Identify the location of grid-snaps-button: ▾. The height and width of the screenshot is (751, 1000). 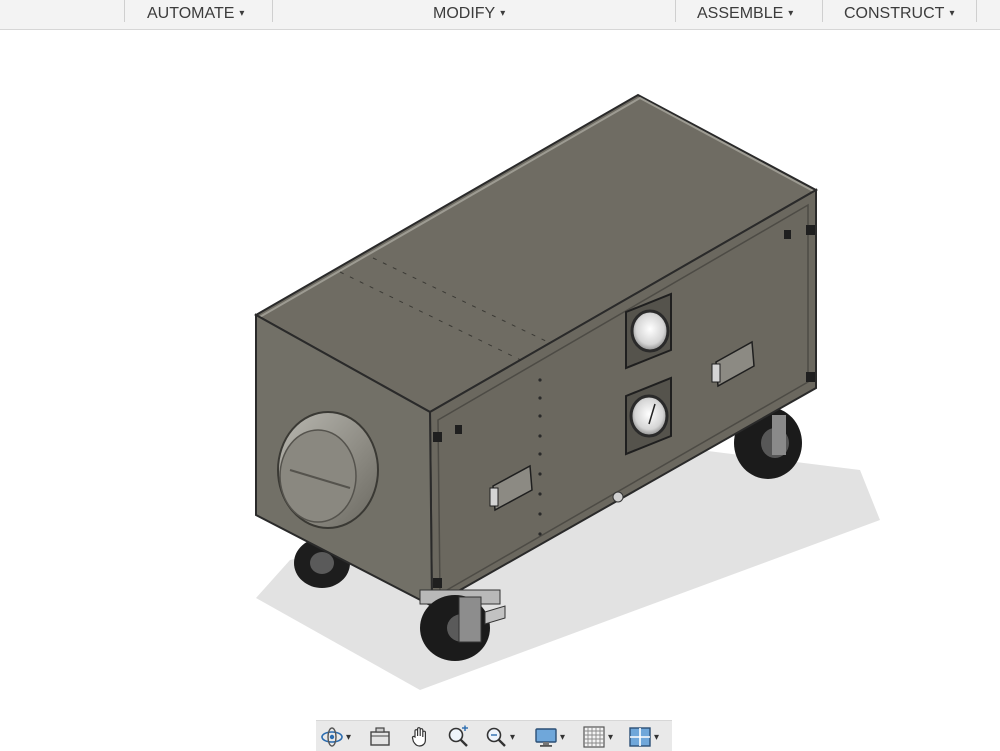
(597, 737).